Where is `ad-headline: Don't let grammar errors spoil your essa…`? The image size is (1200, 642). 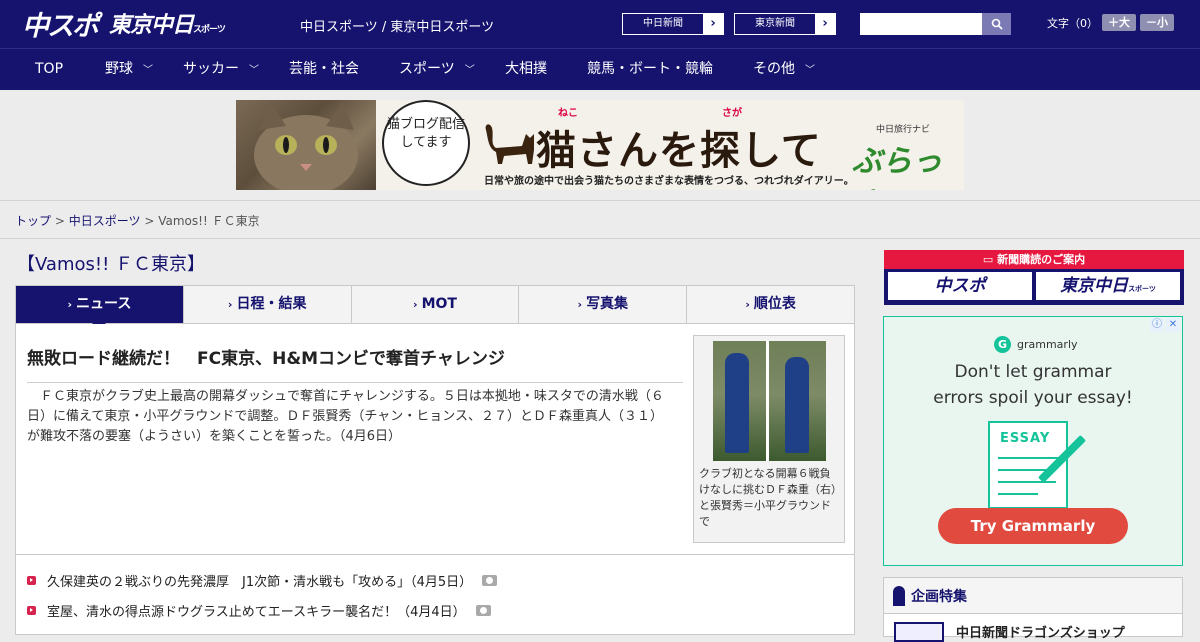
ad-headline: Don't let grammar errors spoil your essa… is located at coordinates (1033, 385).